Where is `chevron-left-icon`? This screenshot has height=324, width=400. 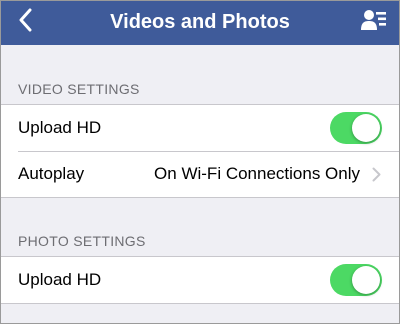 chevron-left-icon is located at coordinates (25, 22).